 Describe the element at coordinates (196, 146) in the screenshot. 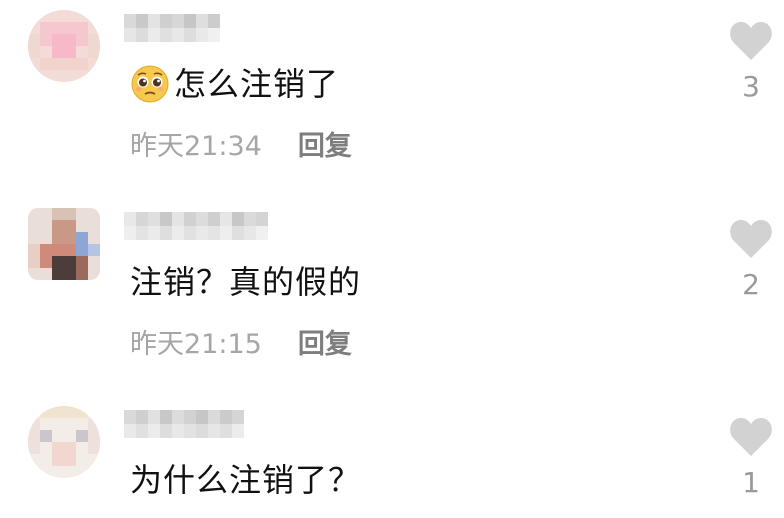

I see `timestamp: 昨天21:34` at that location.